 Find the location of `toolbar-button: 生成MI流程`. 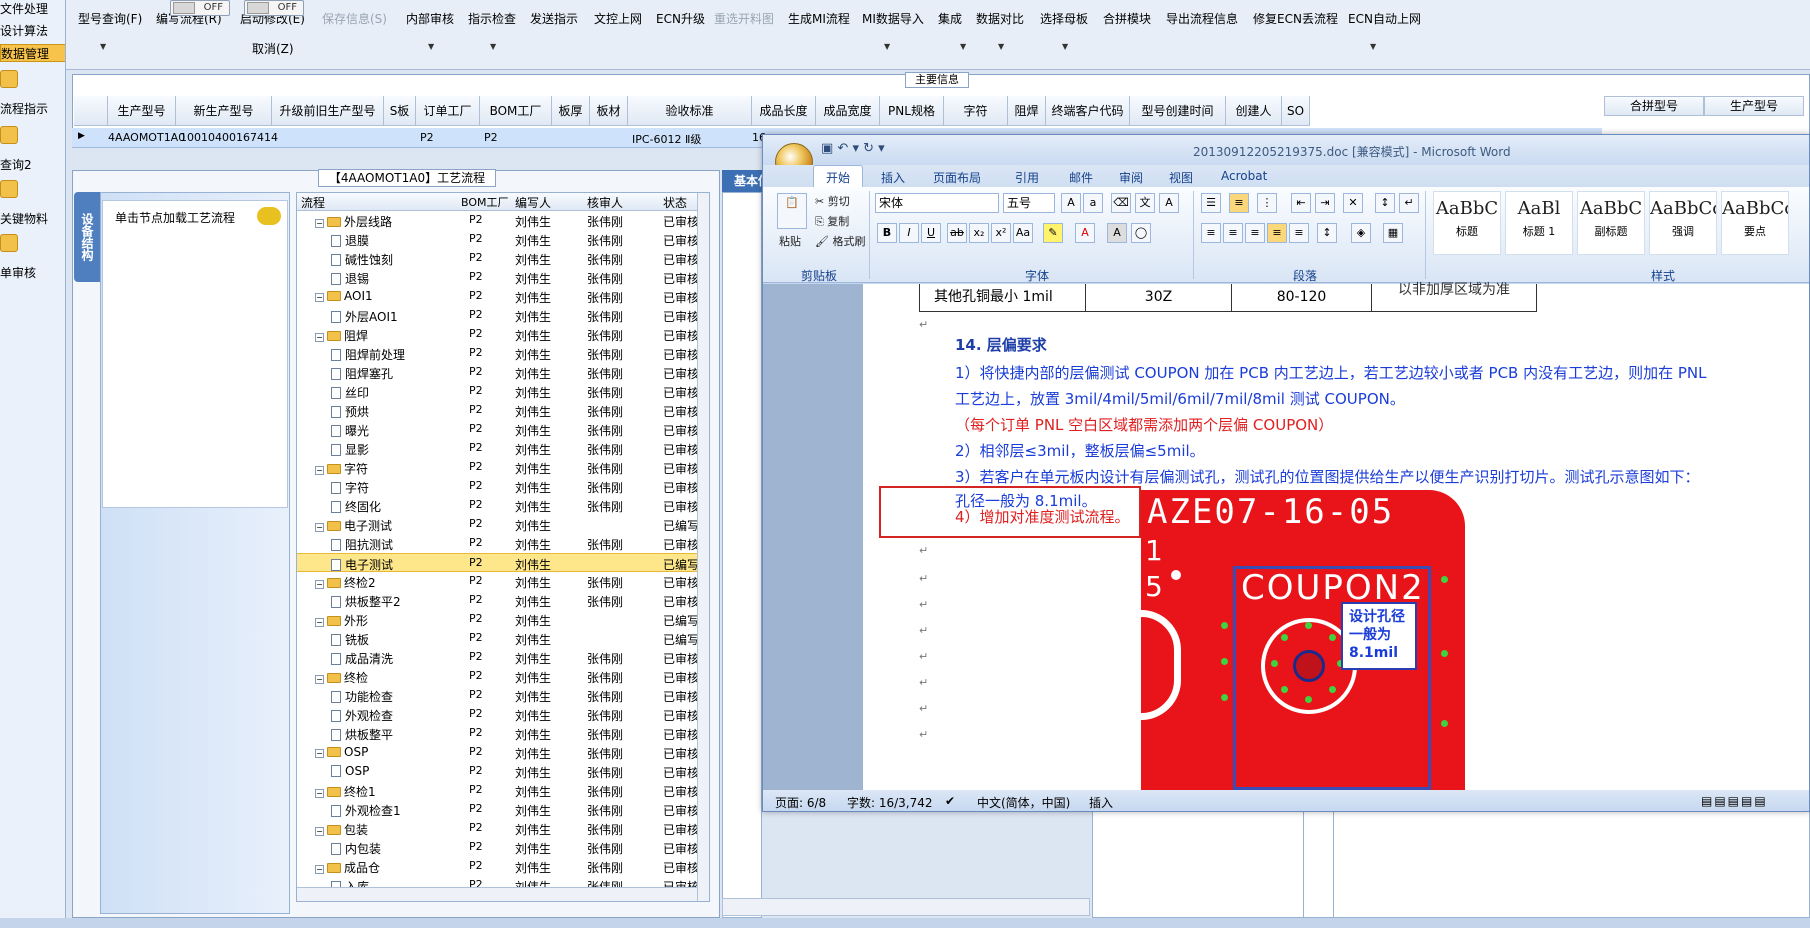

toolbar-button: 生成MI流程 is located at coordinates (819, 18).